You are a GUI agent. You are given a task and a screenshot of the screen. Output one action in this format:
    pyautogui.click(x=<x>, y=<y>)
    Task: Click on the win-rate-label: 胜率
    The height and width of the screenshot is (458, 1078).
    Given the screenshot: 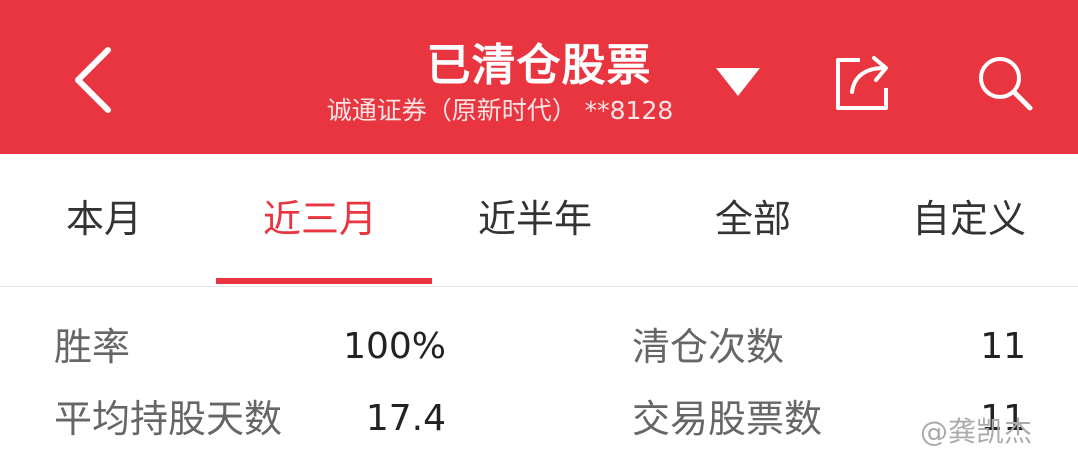 What is the action you would take?
    pyautogui.click(x=92, y=347)
    